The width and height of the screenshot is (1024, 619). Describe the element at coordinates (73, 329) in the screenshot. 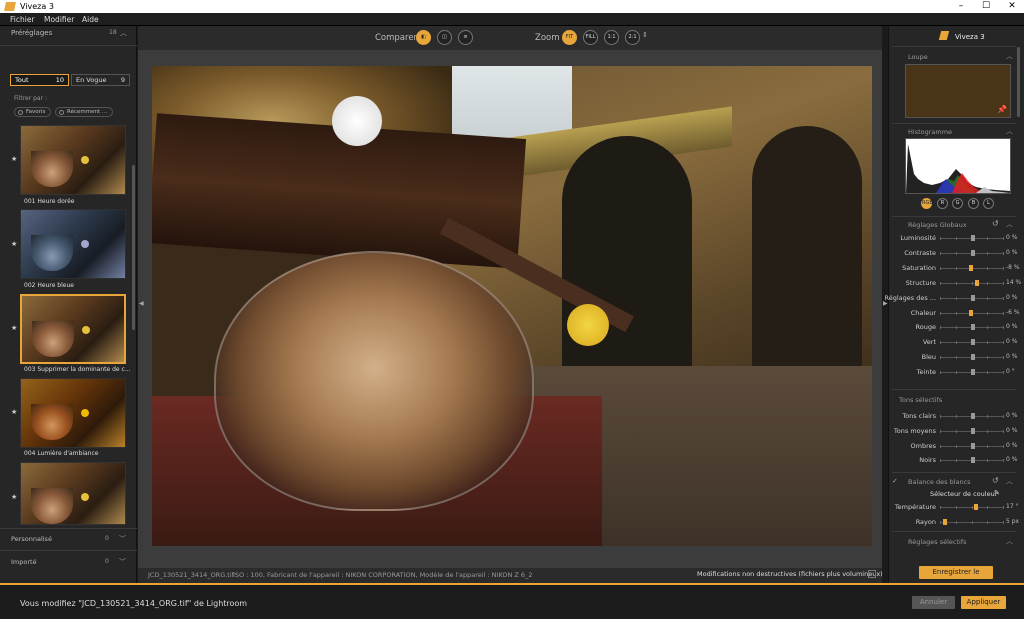

I see `preset-thumbnail-selected` at that location.